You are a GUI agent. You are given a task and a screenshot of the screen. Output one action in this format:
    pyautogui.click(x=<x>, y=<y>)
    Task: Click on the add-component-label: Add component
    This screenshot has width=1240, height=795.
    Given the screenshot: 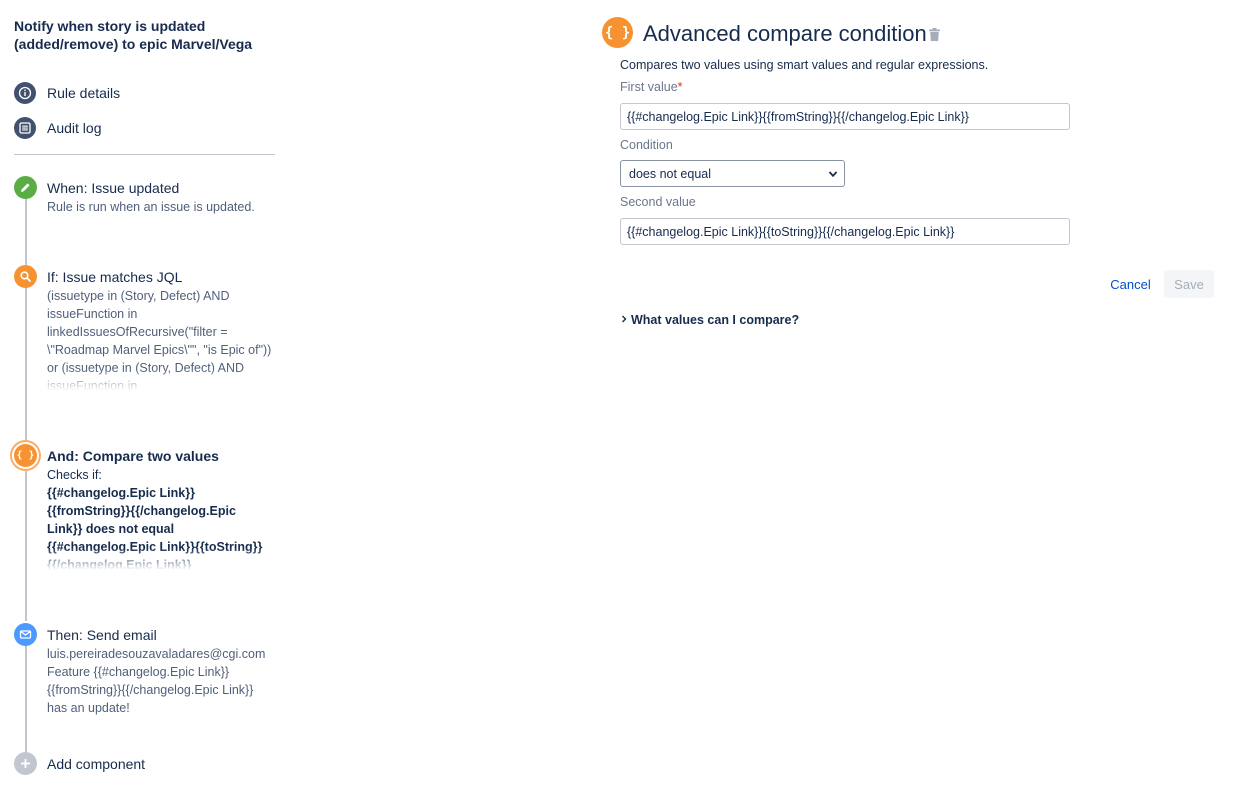 What is the action you would take?
    pyautogui.click(x=96, y=764)
    